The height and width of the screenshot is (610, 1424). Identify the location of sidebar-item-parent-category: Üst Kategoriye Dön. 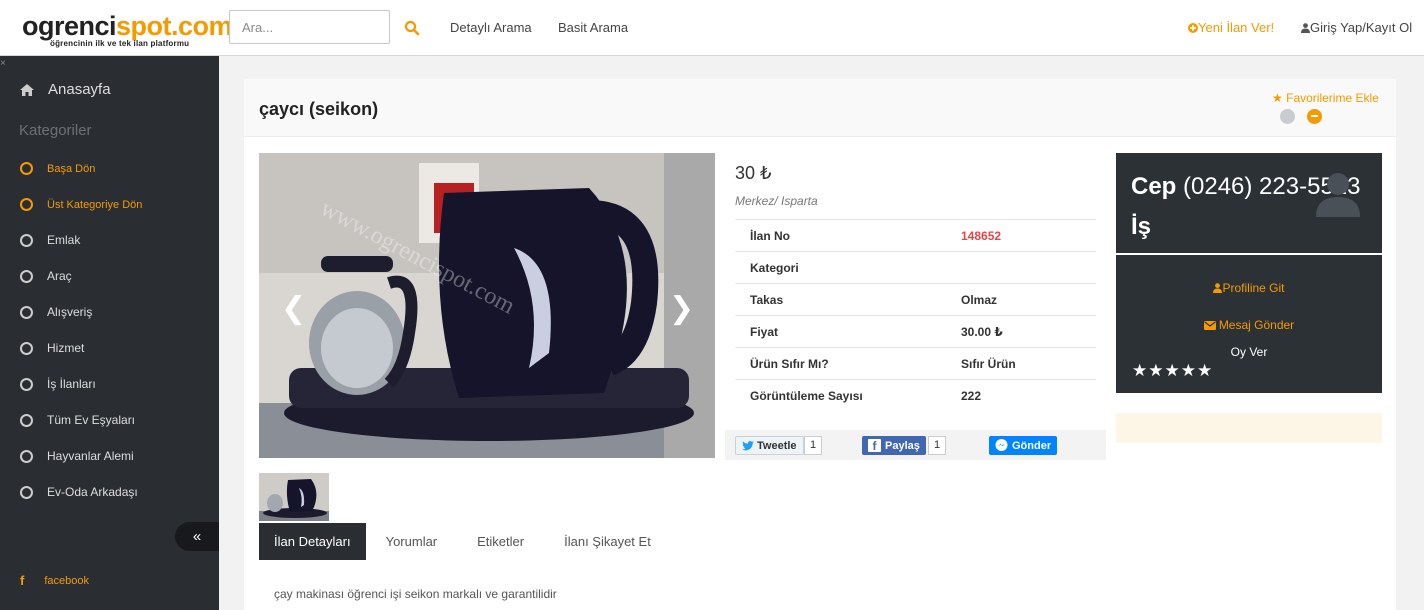
(81, 204).